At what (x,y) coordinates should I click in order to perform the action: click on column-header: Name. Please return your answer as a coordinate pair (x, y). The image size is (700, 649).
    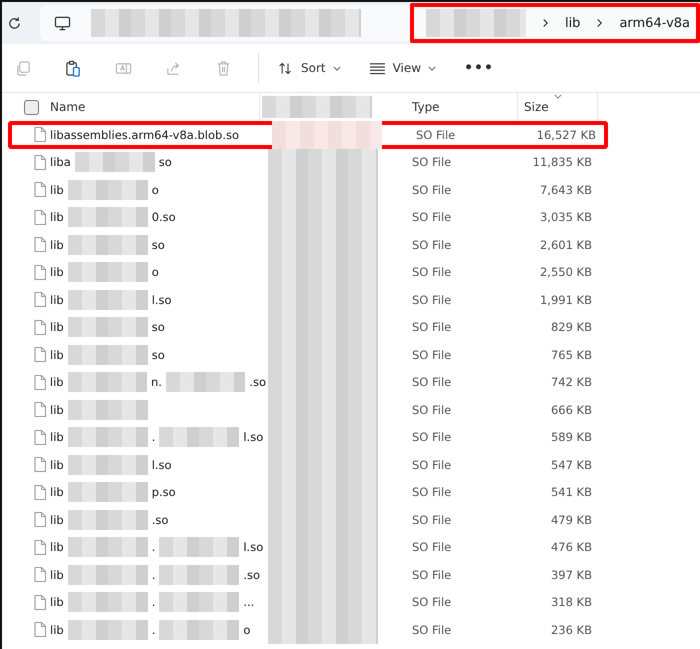
    Looking at the image, I should click on (68, 107).